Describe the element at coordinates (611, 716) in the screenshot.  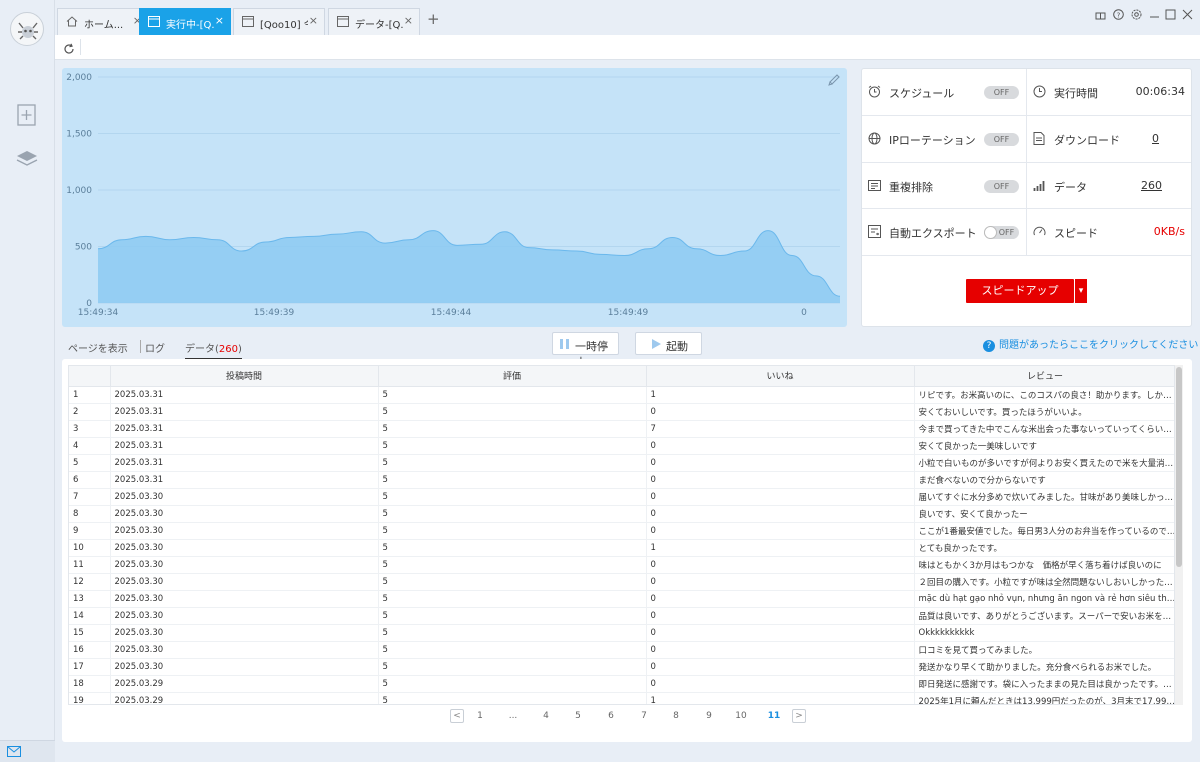
I see `page-number: 6` at that location.